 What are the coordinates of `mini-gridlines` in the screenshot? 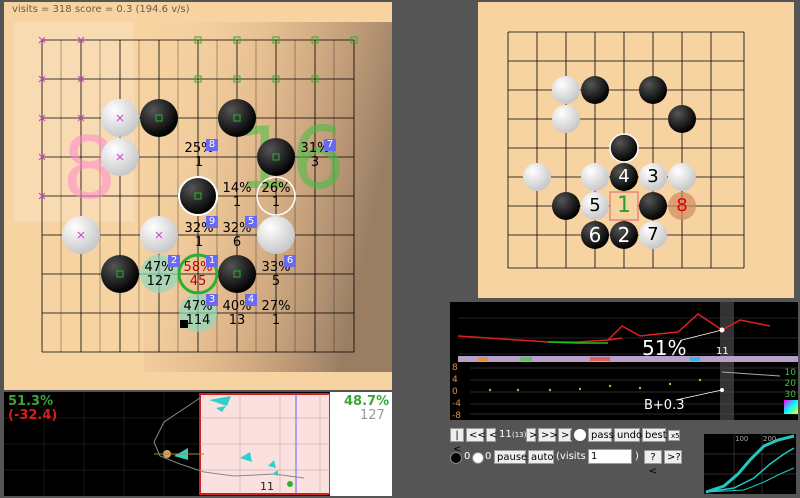 It's located at (750, 464).